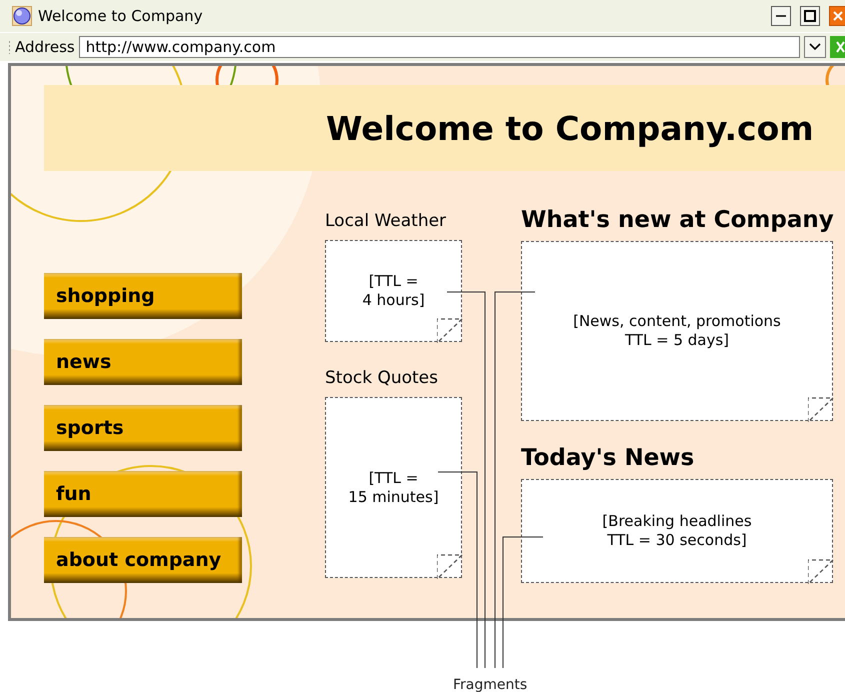 The height and width of the screenshot is (692, 845). I want to click on maximize-button, so click(810, 16).